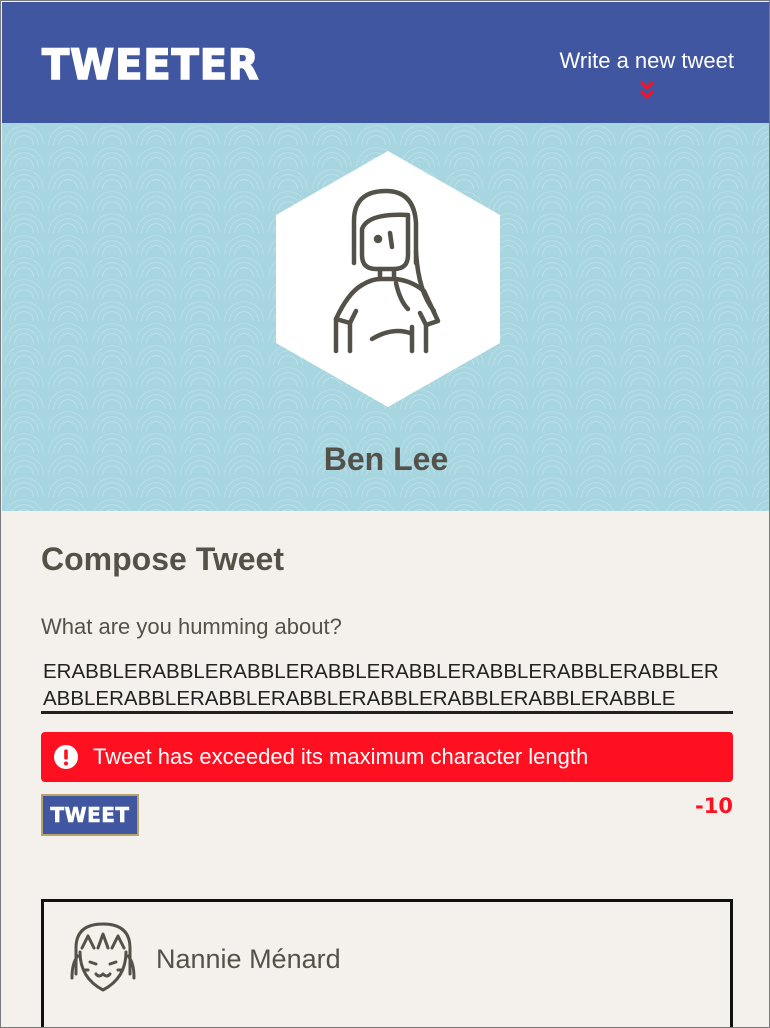 This screenshot has width=770, height=1028. I want to click on girl-avatar-icon, so click(103, 957).